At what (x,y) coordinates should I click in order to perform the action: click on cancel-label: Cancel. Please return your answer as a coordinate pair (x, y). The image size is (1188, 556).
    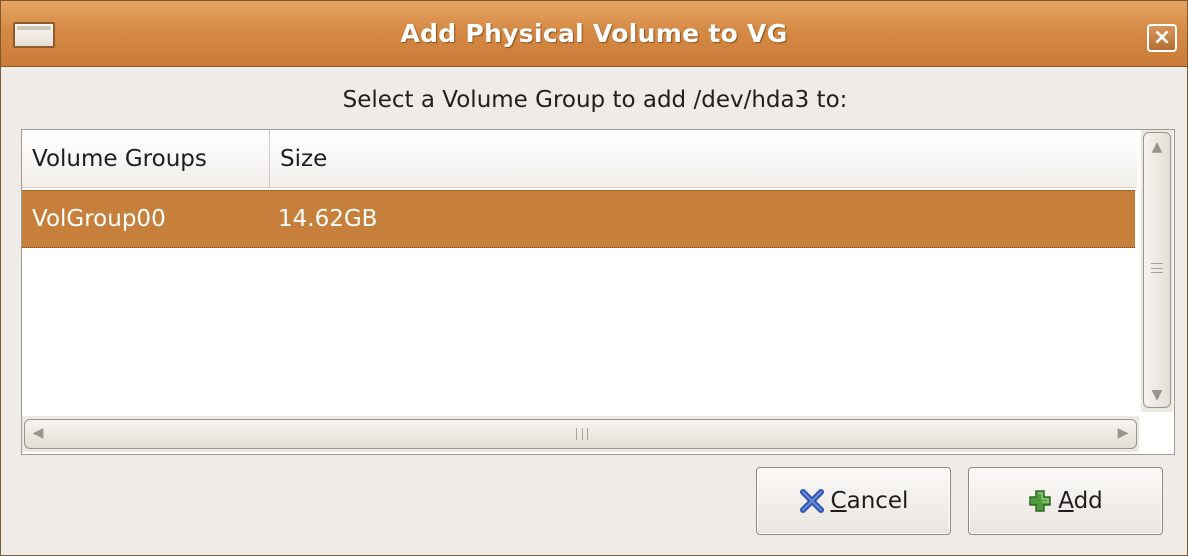
    Looking at the image, I should click on (869, 501).